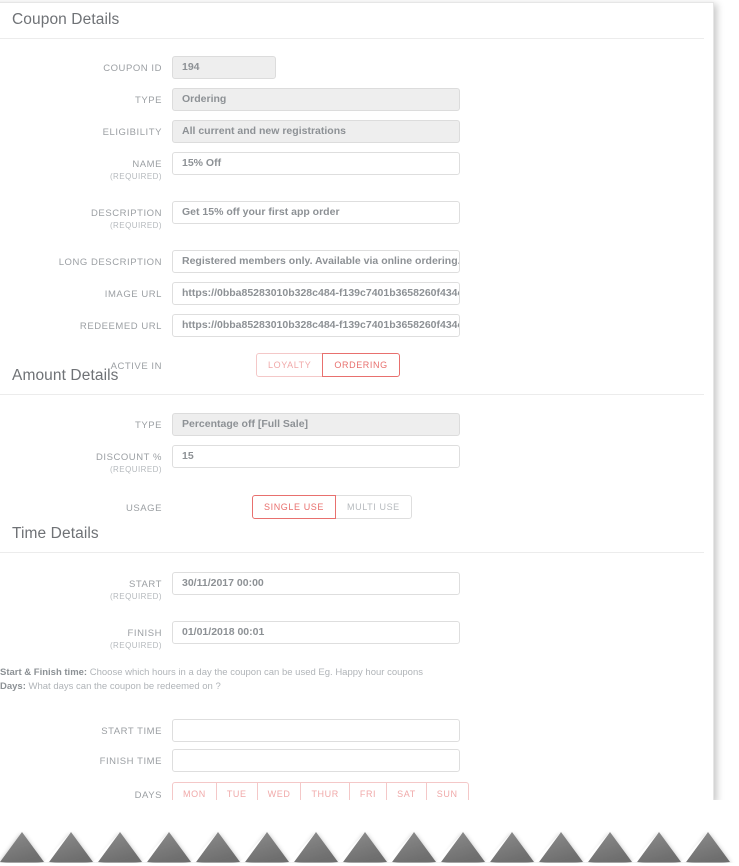  Describe the element at coordinates (120, 326) in the screenshot. I see `label-text: REDEEMED URL` at that location.